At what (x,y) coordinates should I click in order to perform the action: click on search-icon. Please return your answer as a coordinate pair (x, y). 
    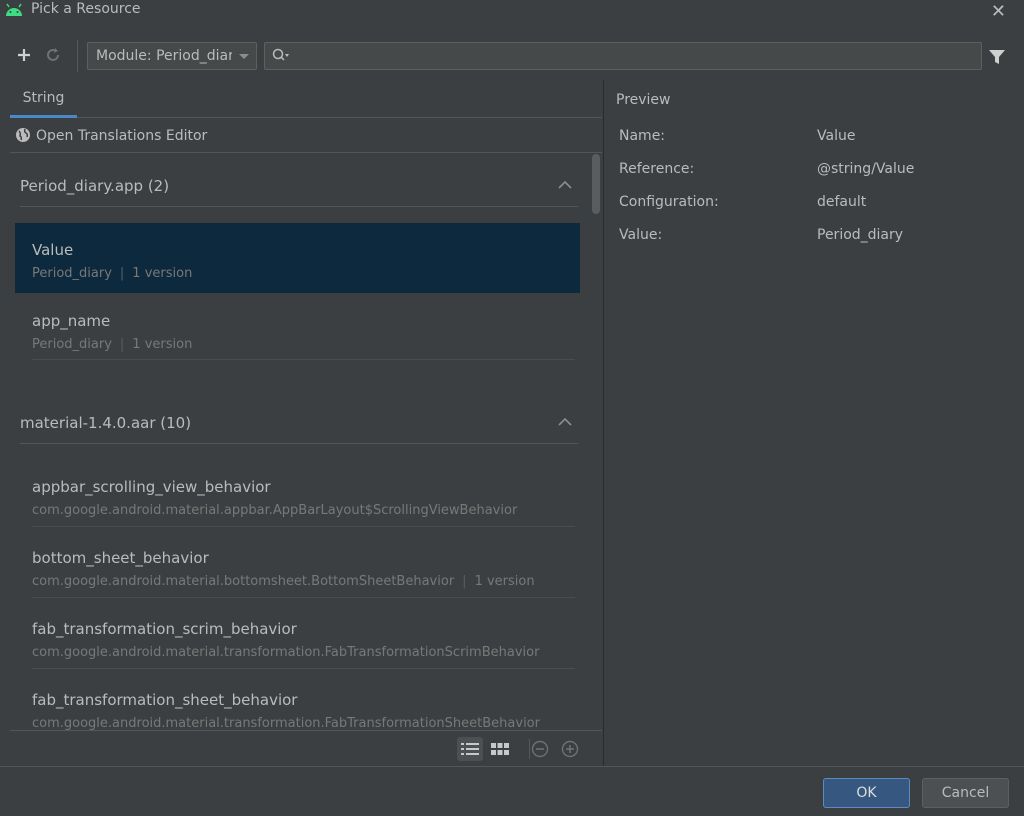
    Looking at the image, I should click on (280, 54).